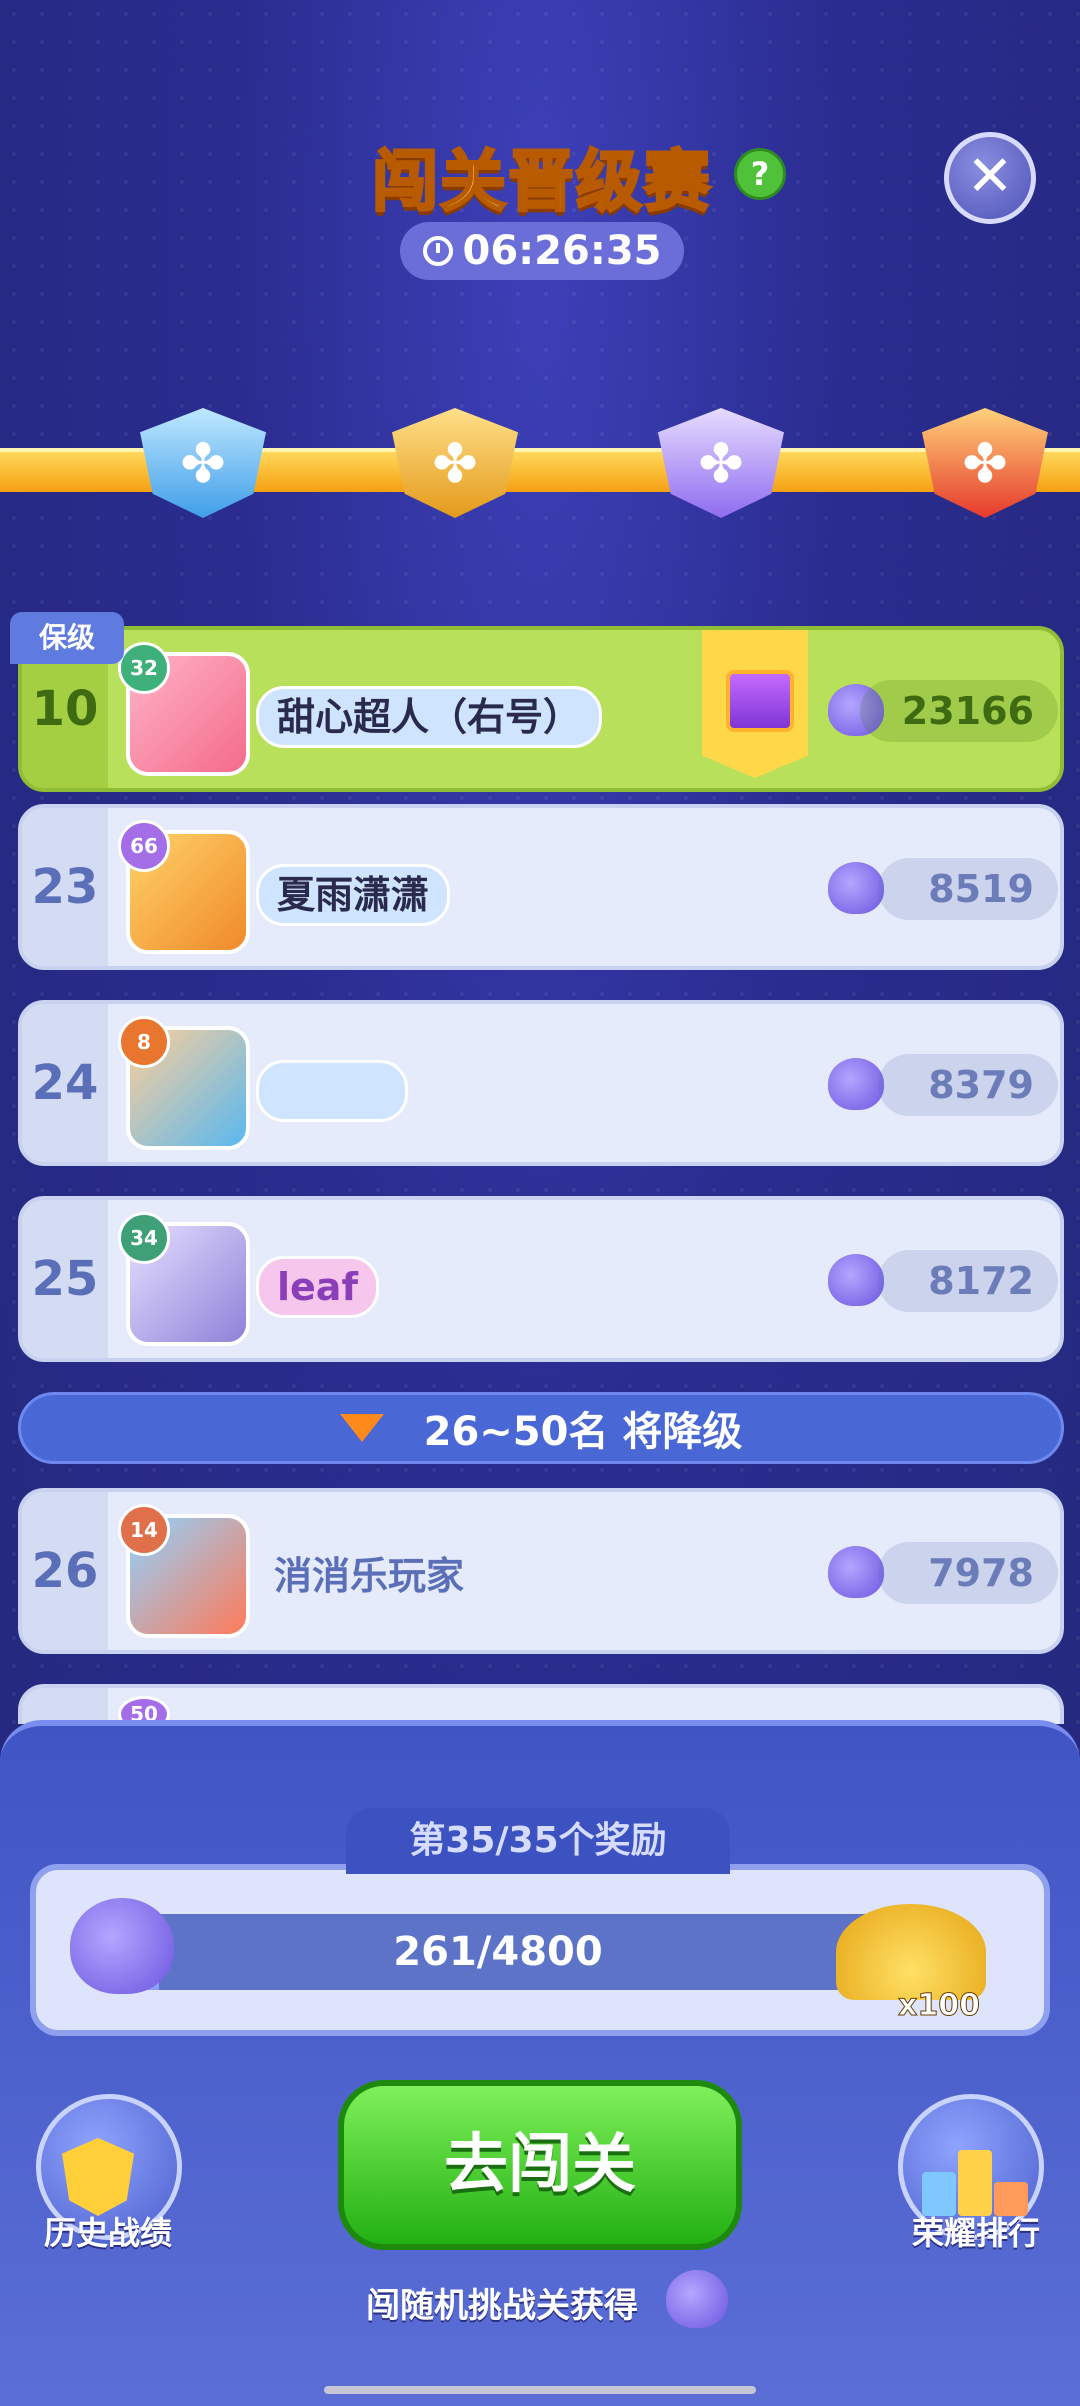 This screenshot has width=1080, height=2406. Describe the element at coordinates (332, 1091) in the screenshot. I see `player-name` at that location.